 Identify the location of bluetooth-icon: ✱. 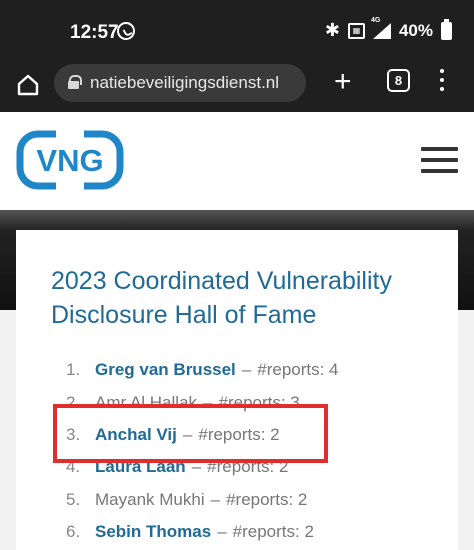
(332, 30).